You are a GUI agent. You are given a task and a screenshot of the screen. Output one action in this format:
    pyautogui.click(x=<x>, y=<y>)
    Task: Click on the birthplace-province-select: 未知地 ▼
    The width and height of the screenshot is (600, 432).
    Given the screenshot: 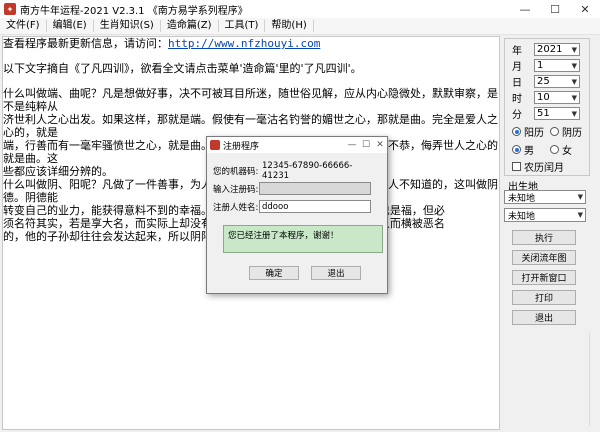 What is the action you would take?
    pyautogui.click(x=545, y=197)
    